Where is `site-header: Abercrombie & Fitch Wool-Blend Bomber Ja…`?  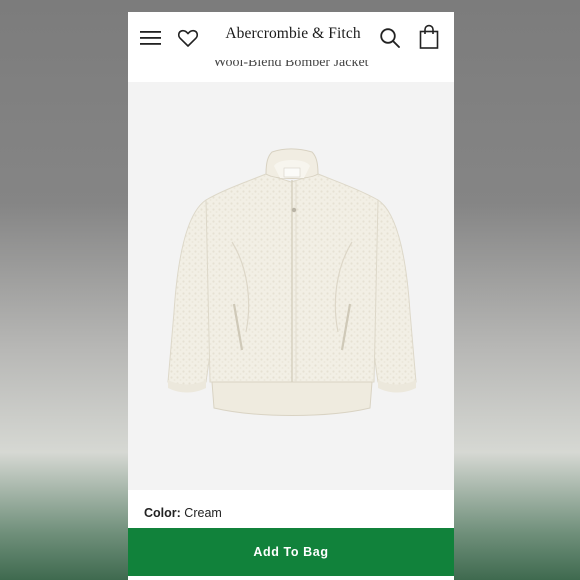 site-header: Abercrombie & Fitch Wool-Blend Bomber Ja… is located at coordinates (291, 47).